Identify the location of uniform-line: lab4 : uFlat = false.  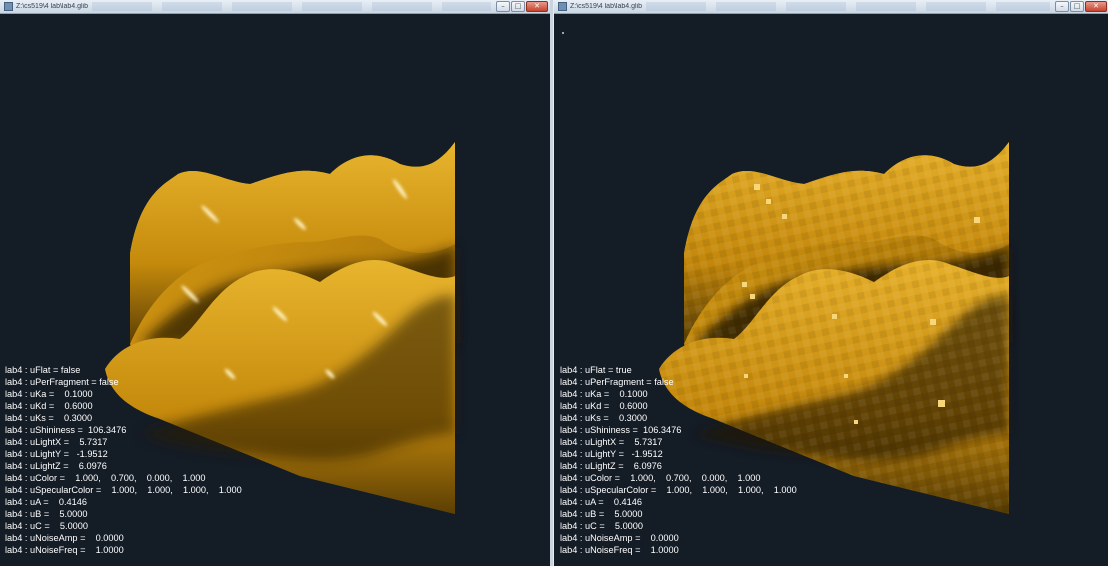
(43, 370).